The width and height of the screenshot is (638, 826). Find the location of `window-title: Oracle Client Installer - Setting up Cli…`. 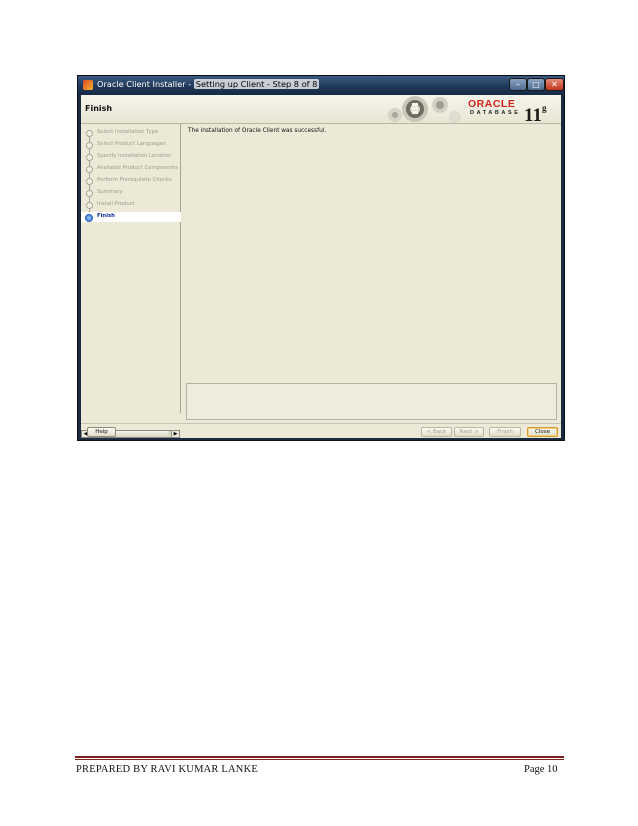

window-title: Oracle Client Installer - Setting up Cli… is located at coordinates (208, 84).